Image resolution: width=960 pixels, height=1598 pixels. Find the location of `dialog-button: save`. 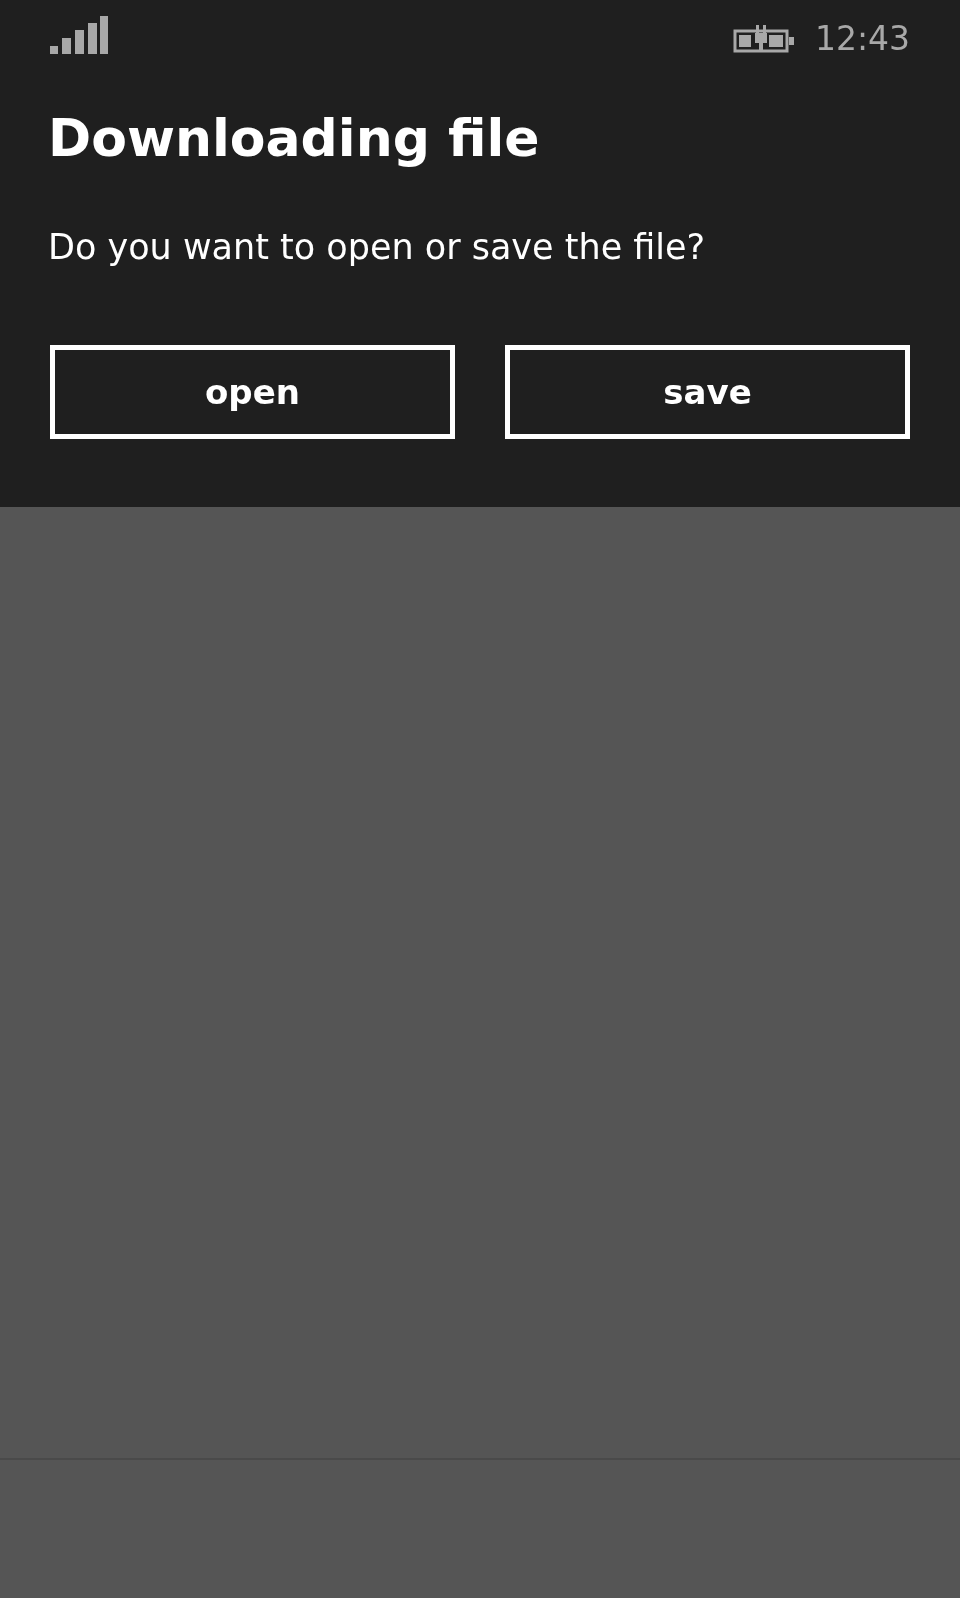

dialog-button: save is located at coordinates (707, 392).